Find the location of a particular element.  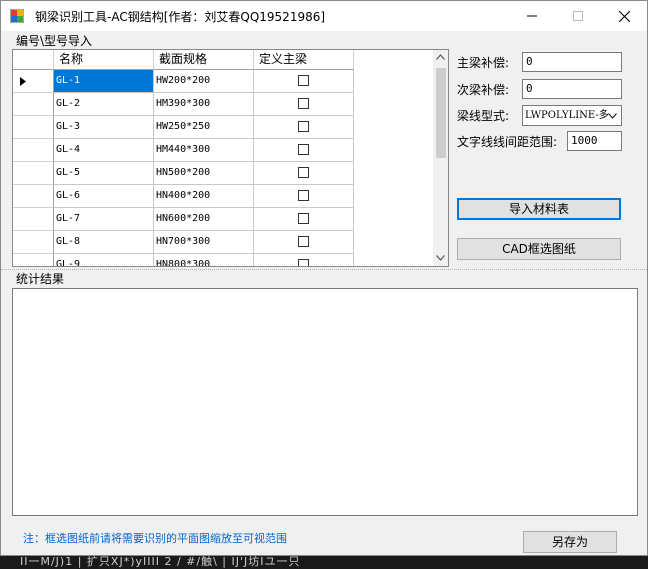

cell-spec: HN600*200 is located at coordinates (204, 219).